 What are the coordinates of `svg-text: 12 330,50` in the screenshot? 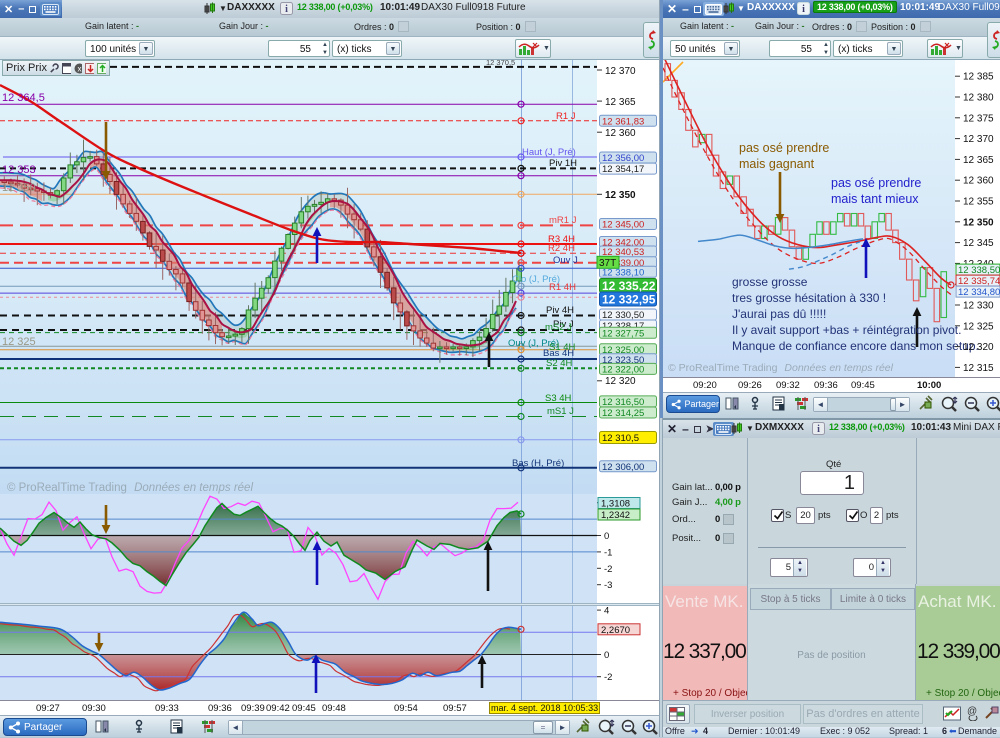 It's located at (623, 315).